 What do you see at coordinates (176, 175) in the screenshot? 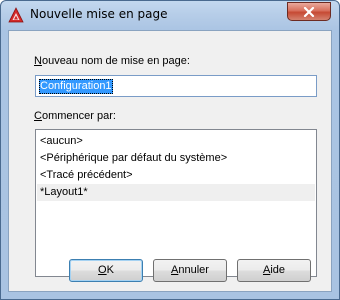
I see `list-item: <Tracé précédent>` at bounding box center [176, 175].